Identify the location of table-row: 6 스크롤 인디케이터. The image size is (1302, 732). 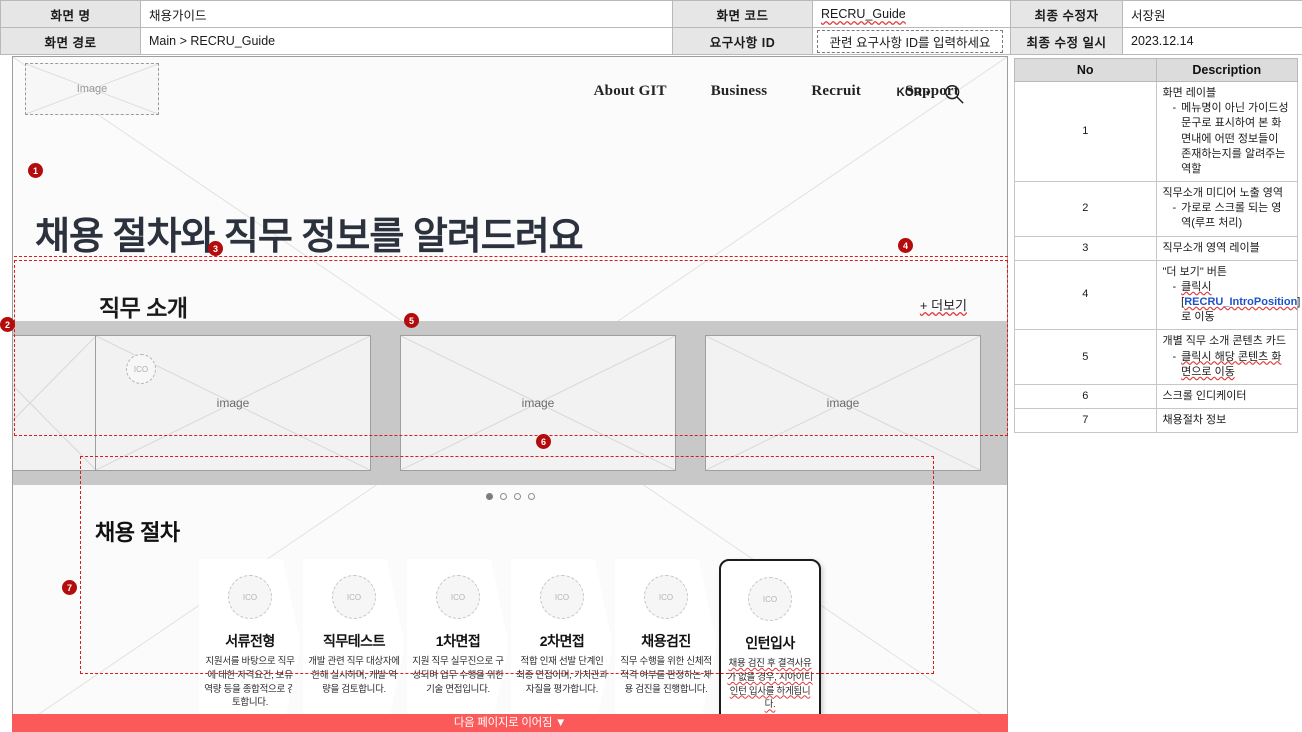
(1156, 396).